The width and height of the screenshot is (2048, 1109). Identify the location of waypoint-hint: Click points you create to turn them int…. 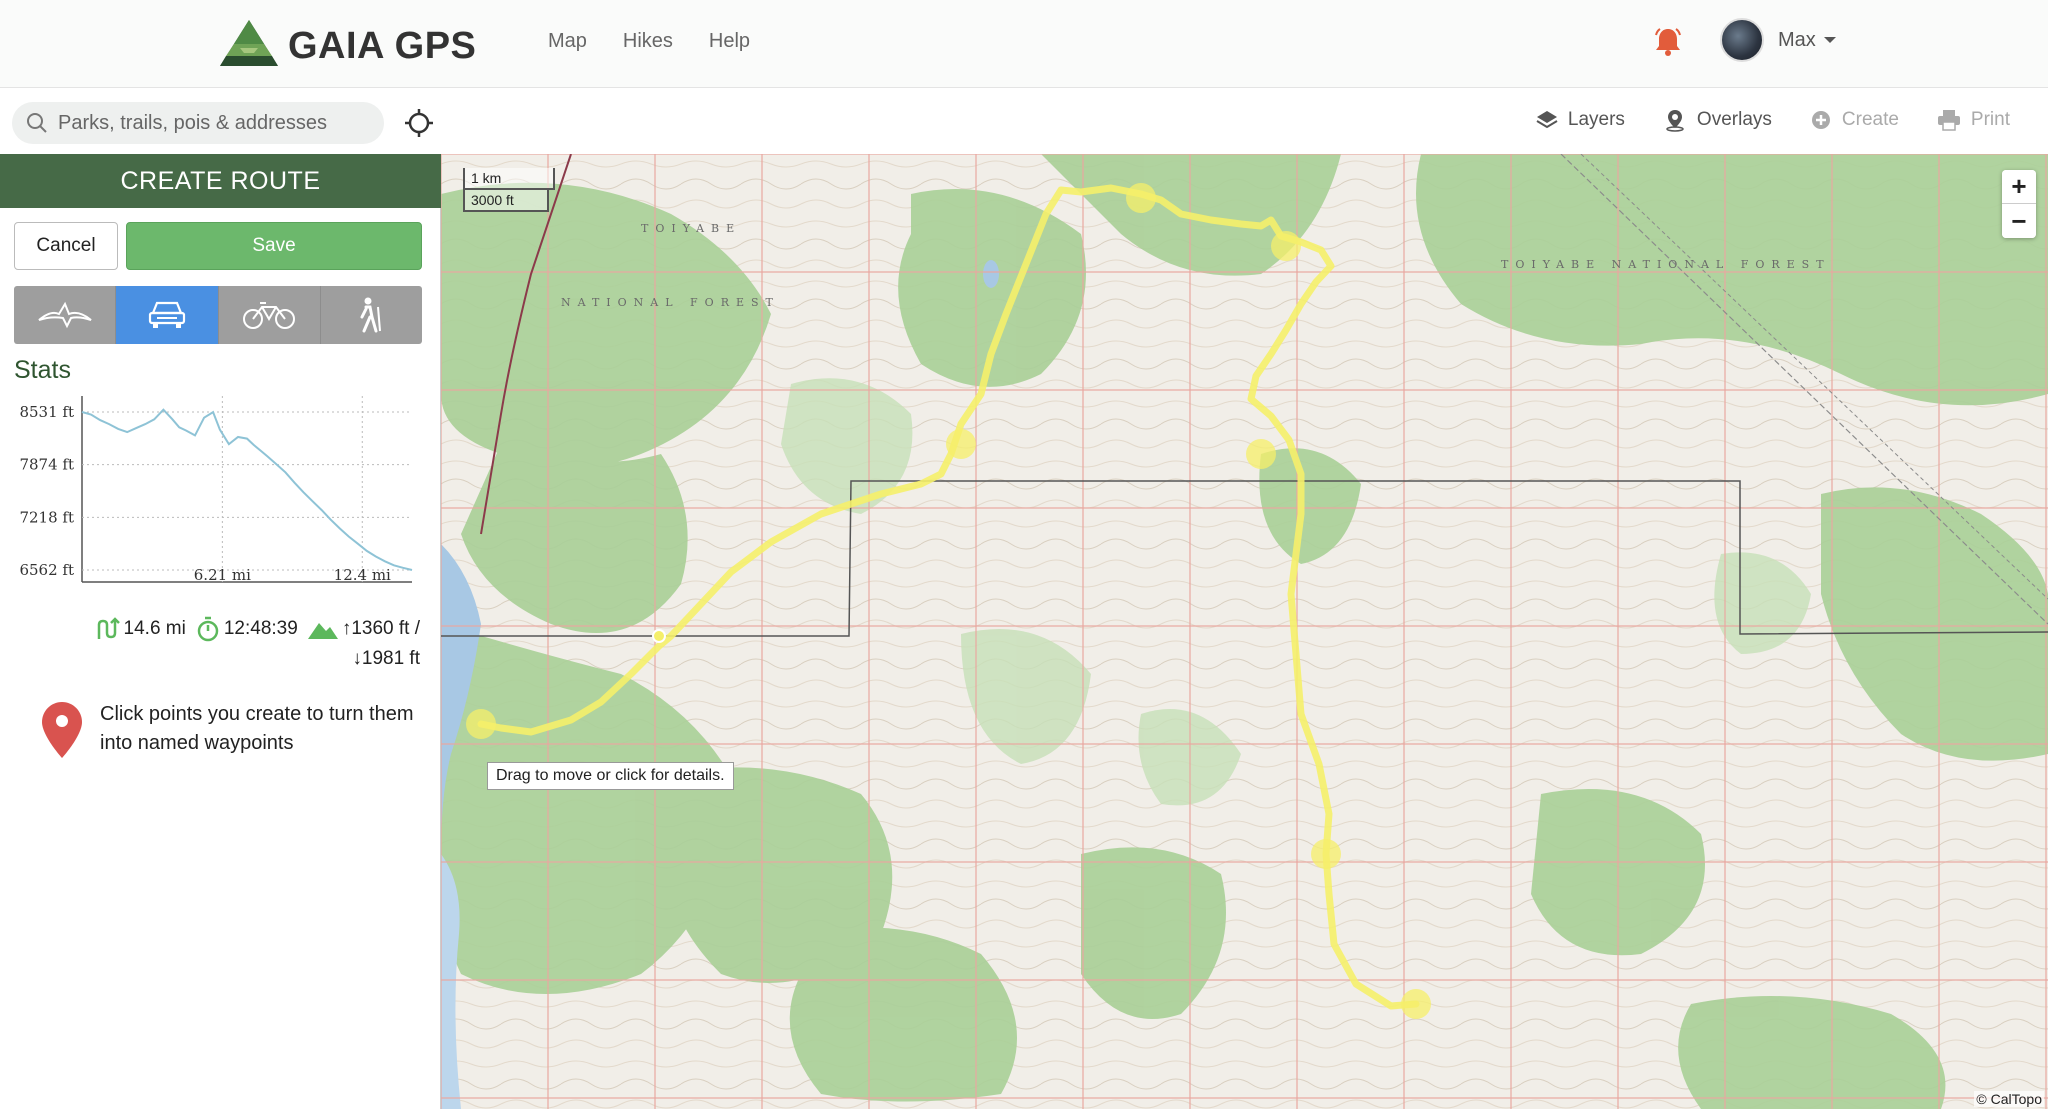
(230, 730).